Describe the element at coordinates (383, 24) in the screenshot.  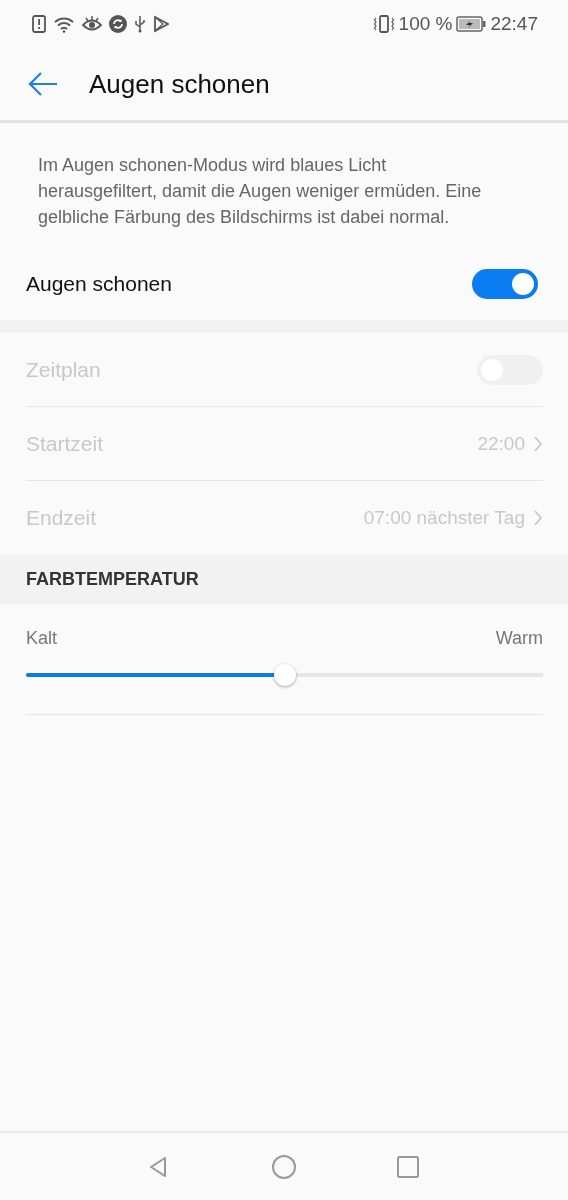
I see `vibrate-icon` at that location.